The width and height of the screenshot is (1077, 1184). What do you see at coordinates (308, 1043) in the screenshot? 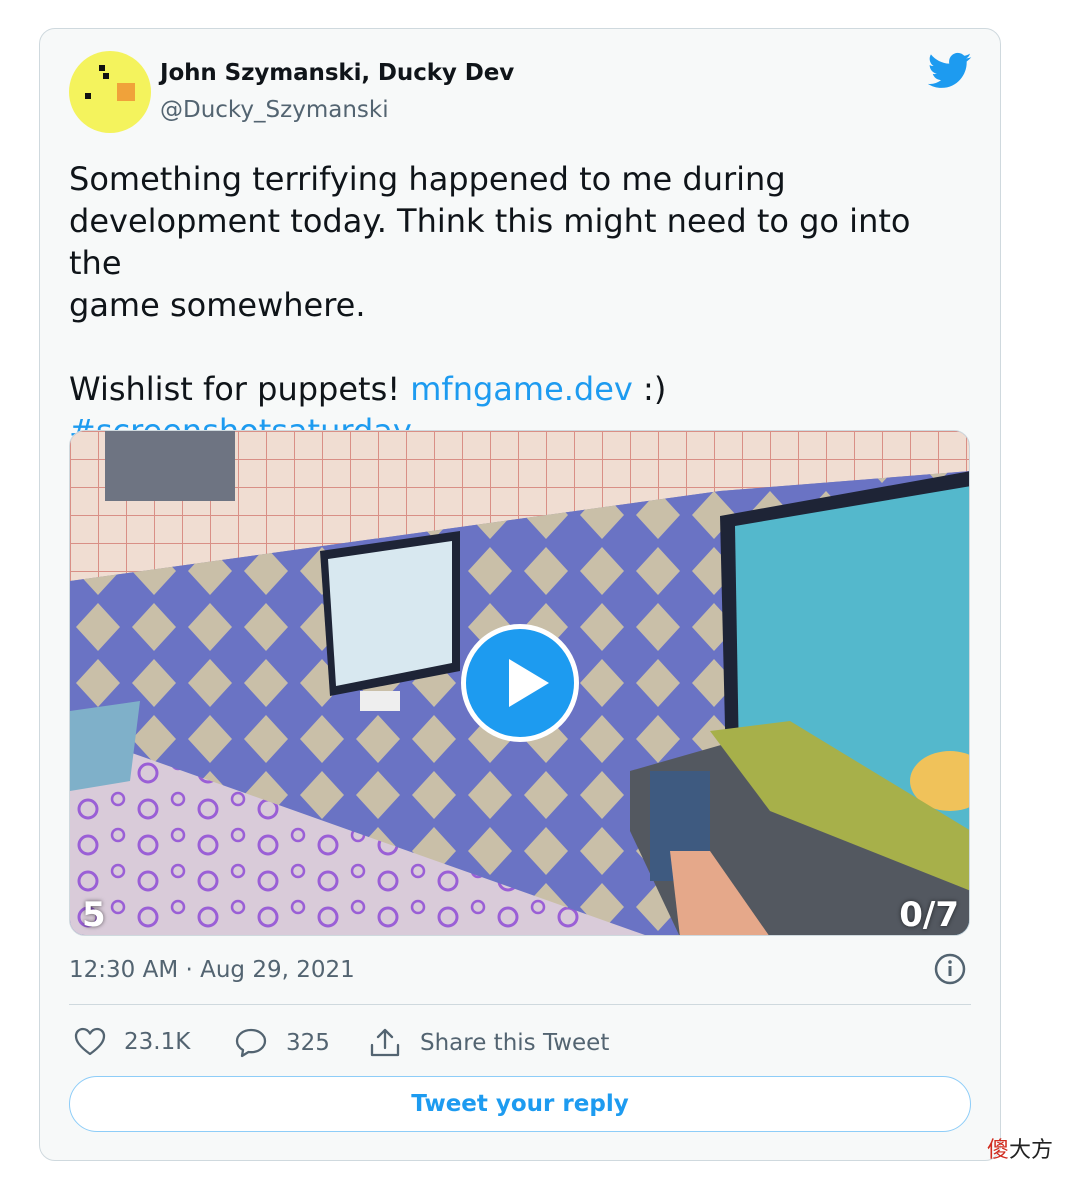
I see `reply-count: 325` at bounding box center [308, 1043].